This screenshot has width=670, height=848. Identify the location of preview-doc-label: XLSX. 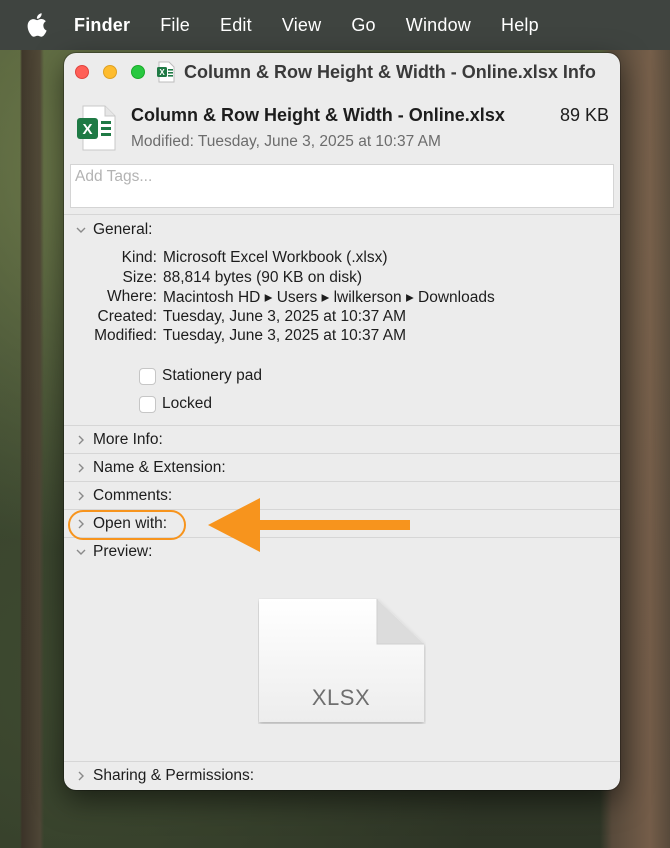
(341, 697).